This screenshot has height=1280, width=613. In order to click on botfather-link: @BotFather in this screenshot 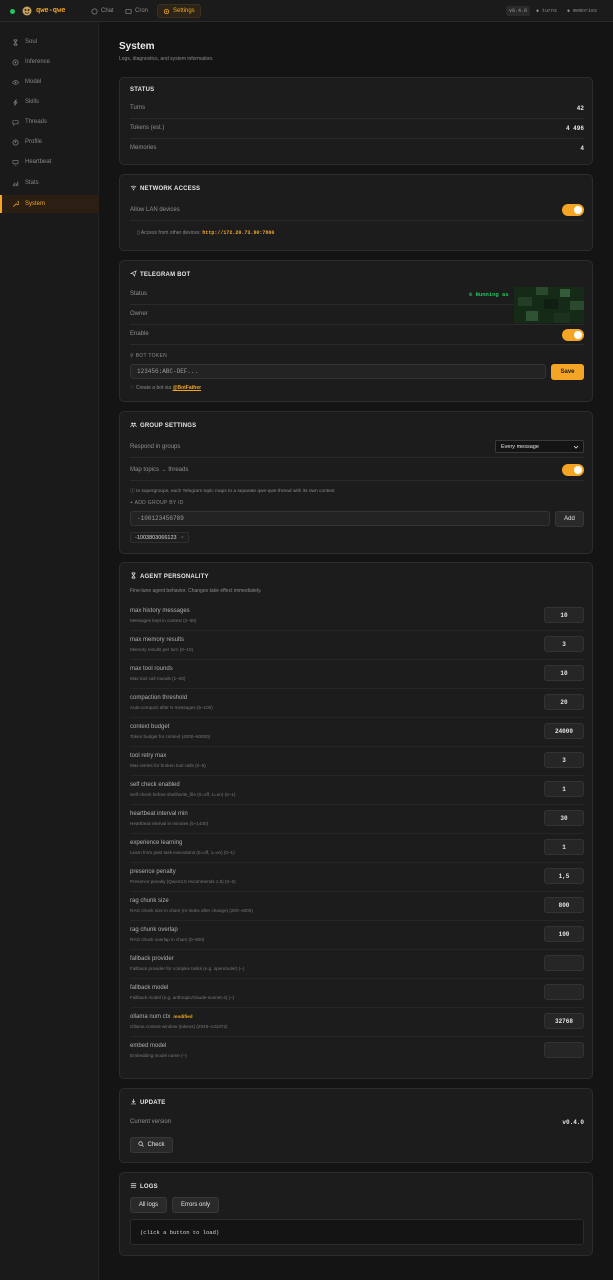, I will do `click(187, 388)`.